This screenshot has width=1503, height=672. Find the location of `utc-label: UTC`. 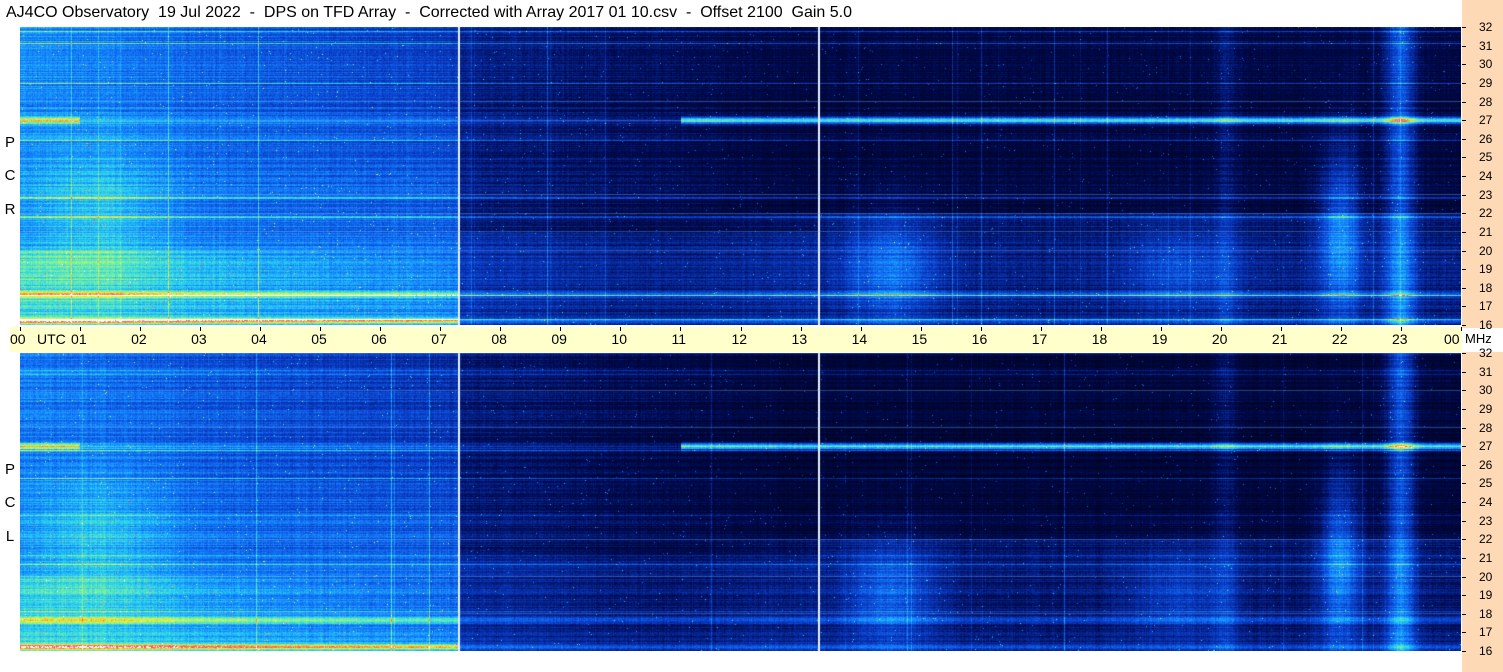

utc-label: UTC is located at coordinates (51, 339).